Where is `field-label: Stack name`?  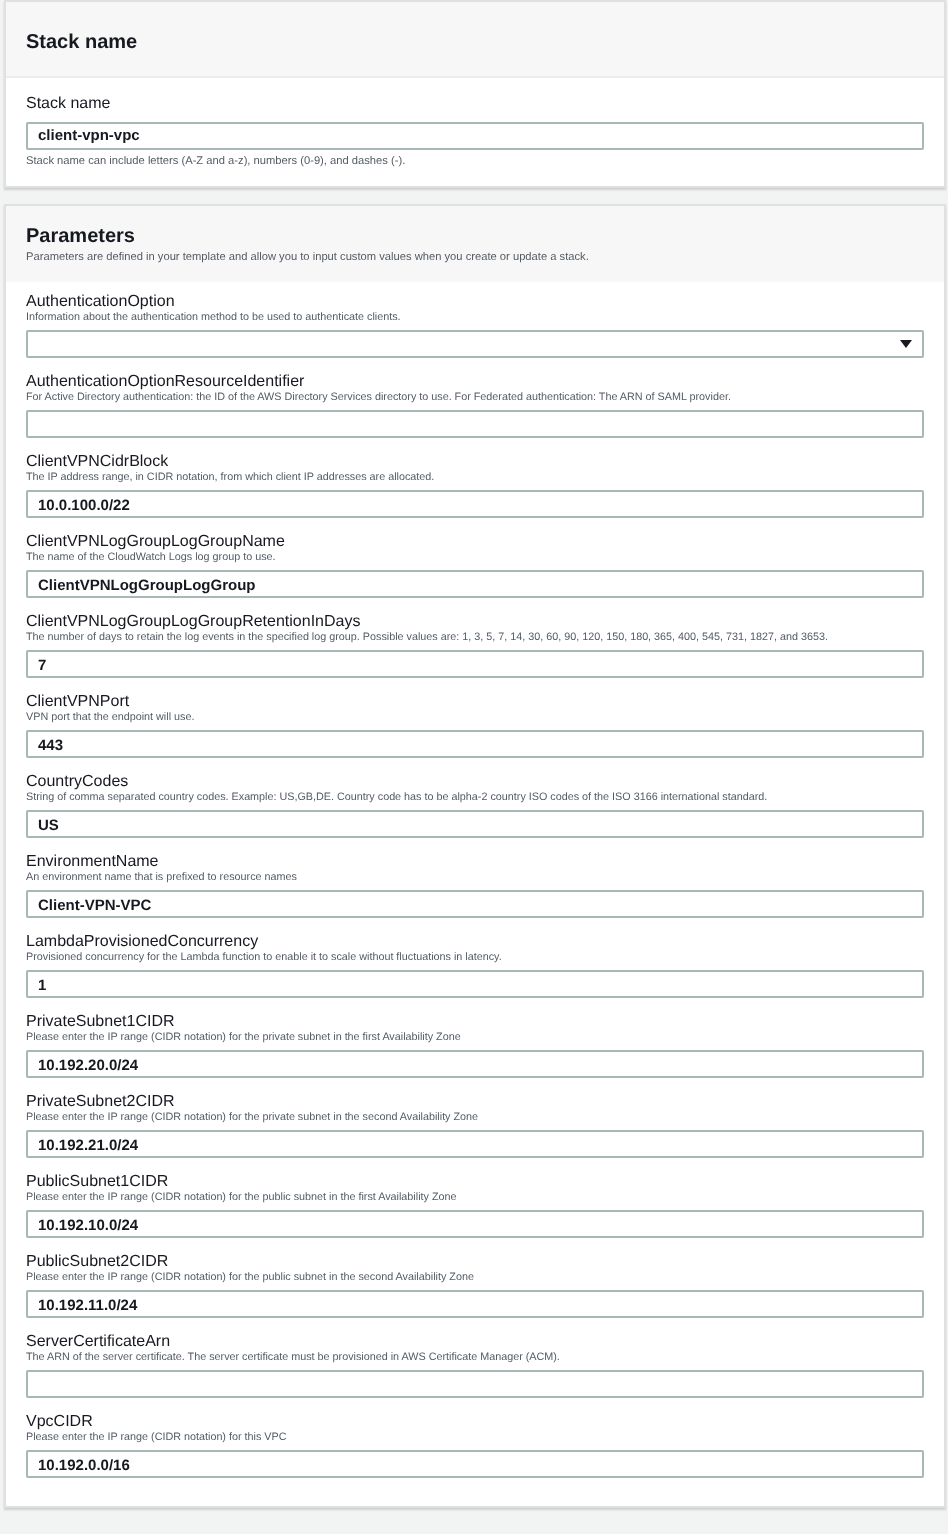 field-label: Stack name is located at coordinates (69, 103).